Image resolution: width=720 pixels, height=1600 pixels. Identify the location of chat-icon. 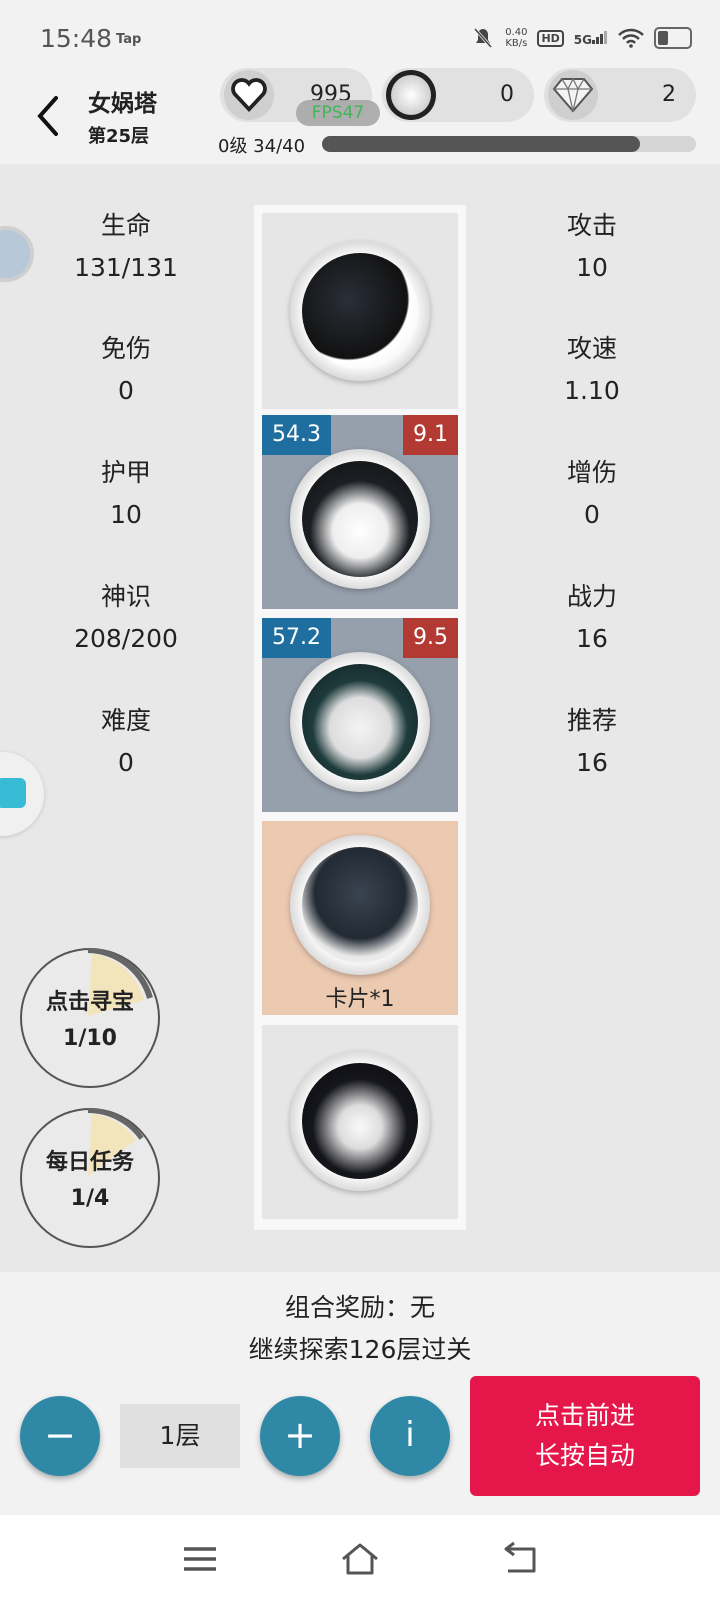
(13, 793).